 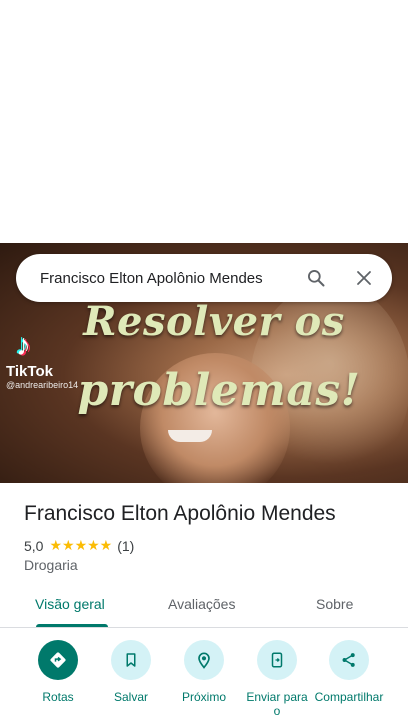 What do you see at coordinates (349, 660) in the screenshot?
I see `share-icon` at bounding box center [349, 660].